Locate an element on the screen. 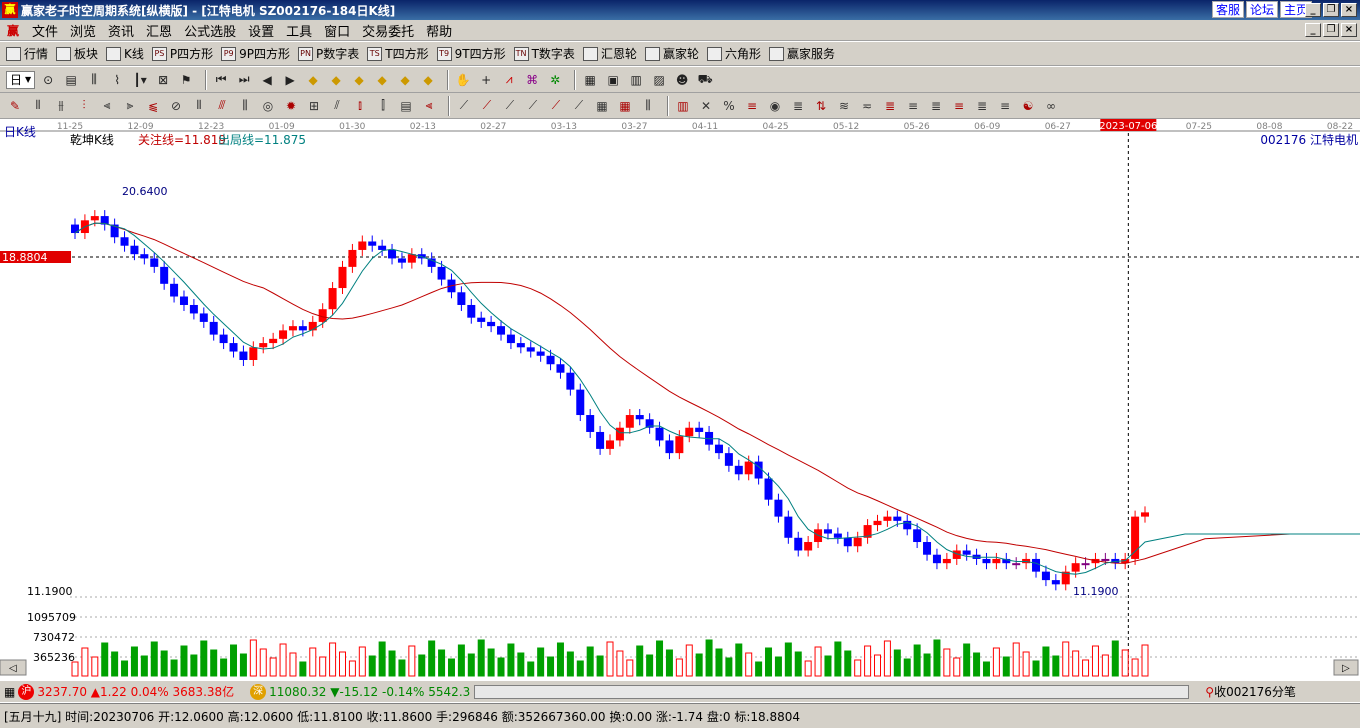 The width and height of the screenshot is (1360, 728). menu-file: 文件 is located at coordinates (45, 30).